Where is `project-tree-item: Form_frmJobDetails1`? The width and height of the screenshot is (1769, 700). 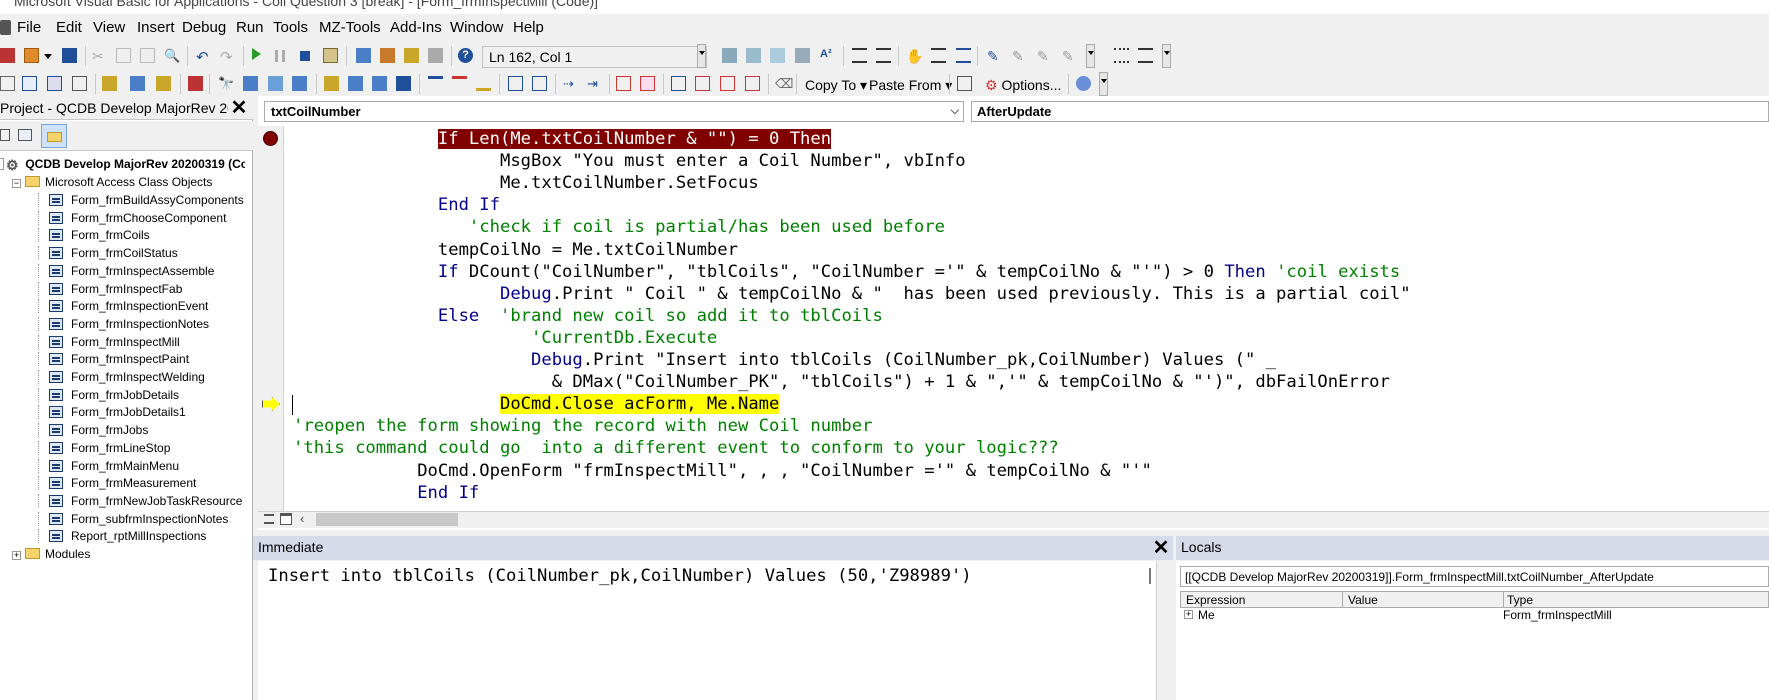
project-tree-item: Form_frmJobDetails1 is located at coordinates (112, 412).